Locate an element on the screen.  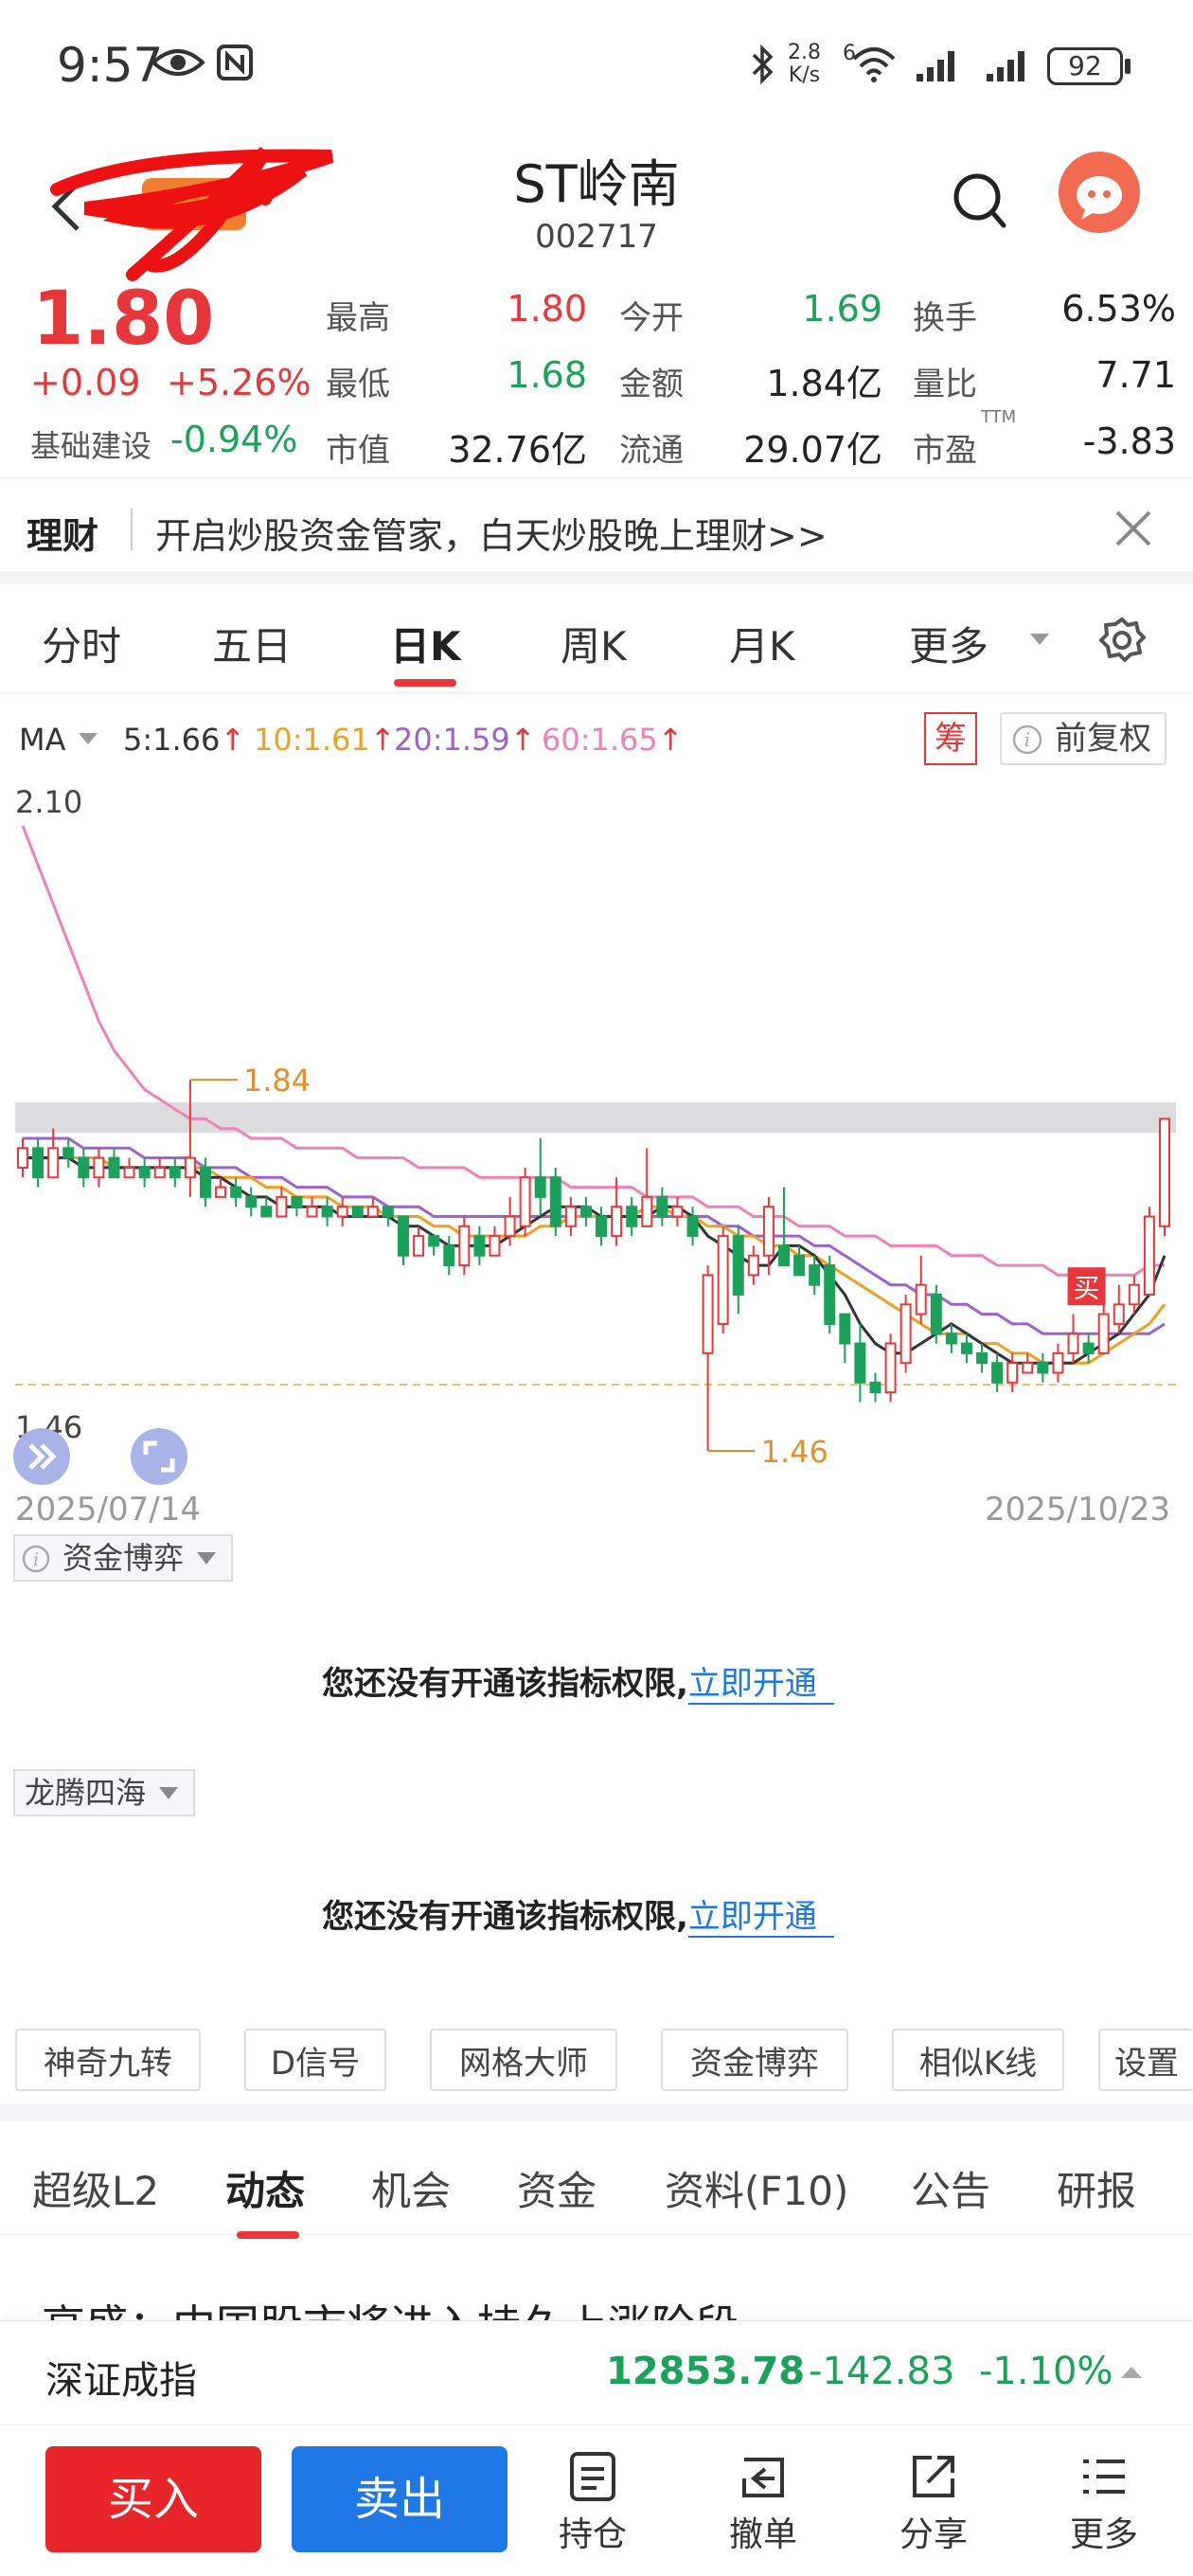
expand-left-button is located at coordinates (41, 1456).